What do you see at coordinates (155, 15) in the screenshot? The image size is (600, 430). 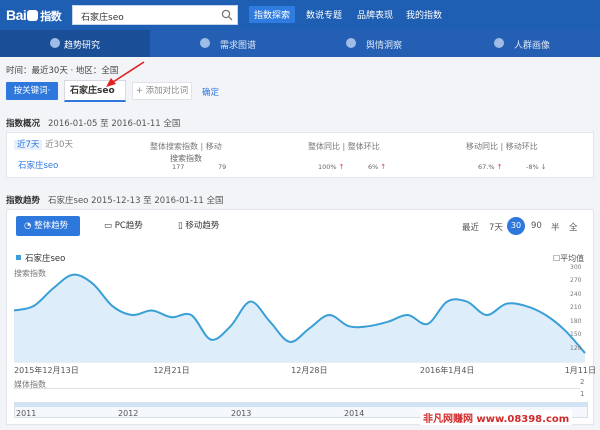 I see `search-input: 石家庄seo` at bounding box center [155, 15].